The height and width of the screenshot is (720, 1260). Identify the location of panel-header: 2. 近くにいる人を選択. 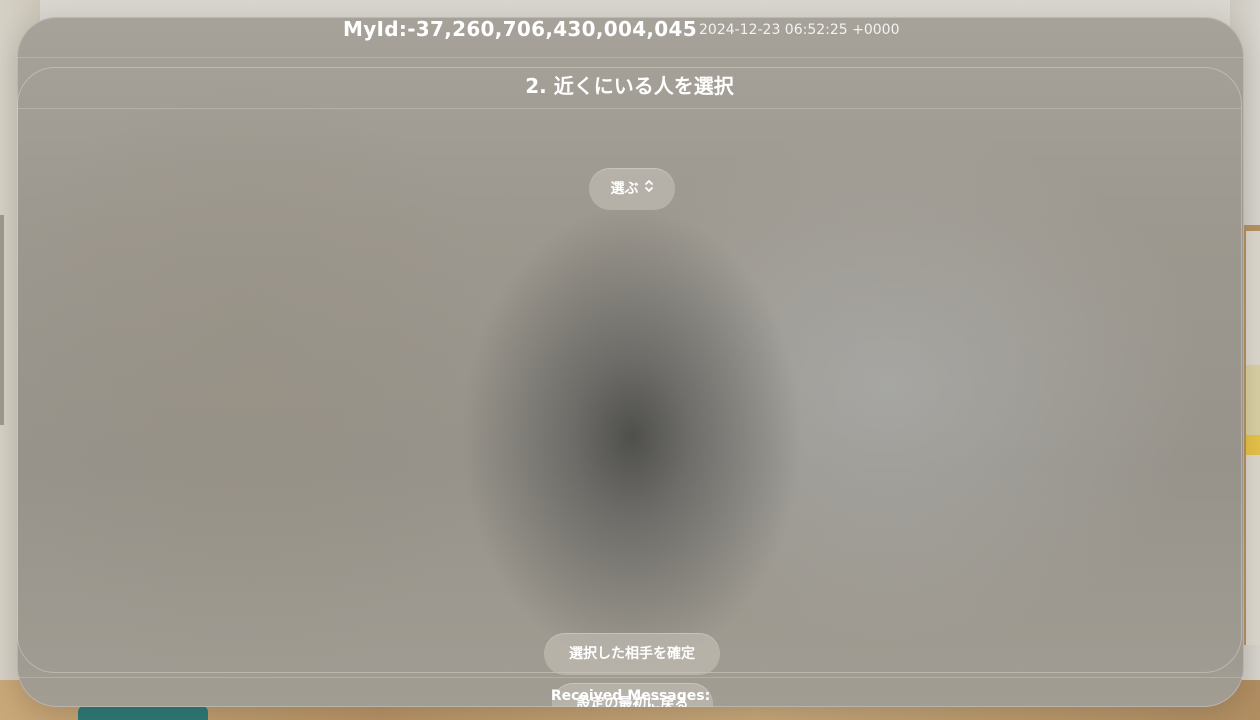
(629, 88).